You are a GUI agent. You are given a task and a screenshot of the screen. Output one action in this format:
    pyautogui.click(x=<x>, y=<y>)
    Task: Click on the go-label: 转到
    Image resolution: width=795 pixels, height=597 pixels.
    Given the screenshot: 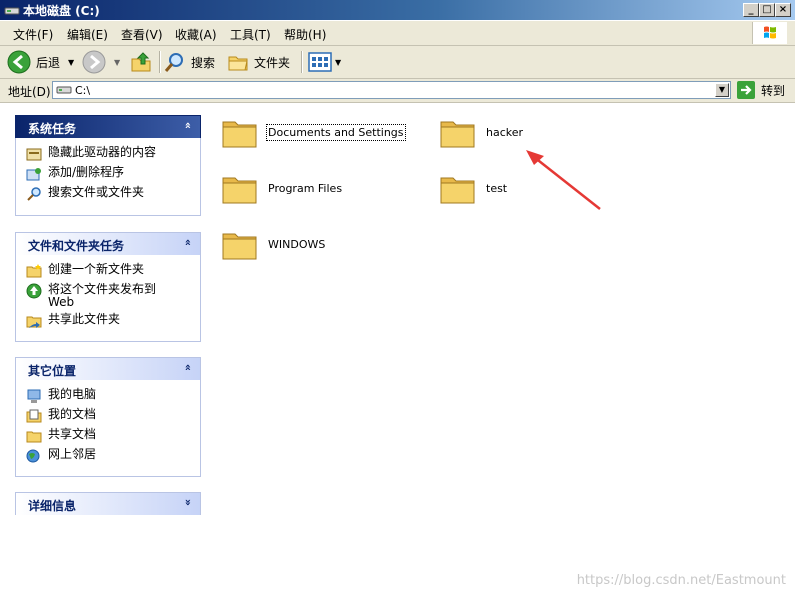 What is the action you would take?
    pyautogui.click(x=773, y=90)
    